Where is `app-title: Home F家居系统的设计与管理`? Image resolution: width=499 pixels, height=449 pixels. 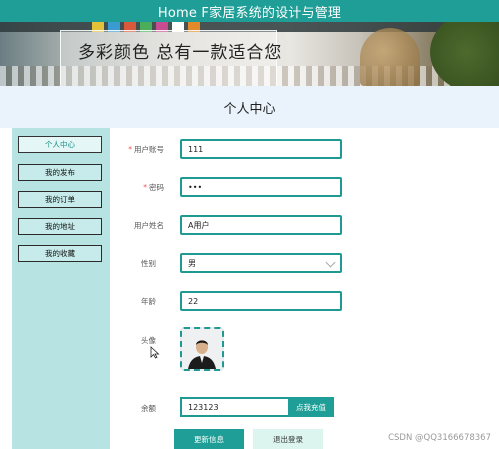
app-title: Home F家居系统的设计与管理 is located at coordinates (249, 13).